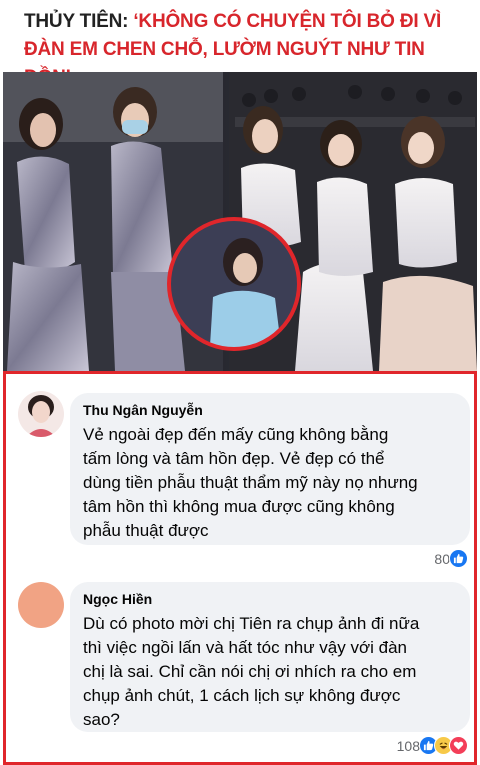 This screenshot has width=480, height=765. I want to click on comment-line: sao?, so click(101, 719).